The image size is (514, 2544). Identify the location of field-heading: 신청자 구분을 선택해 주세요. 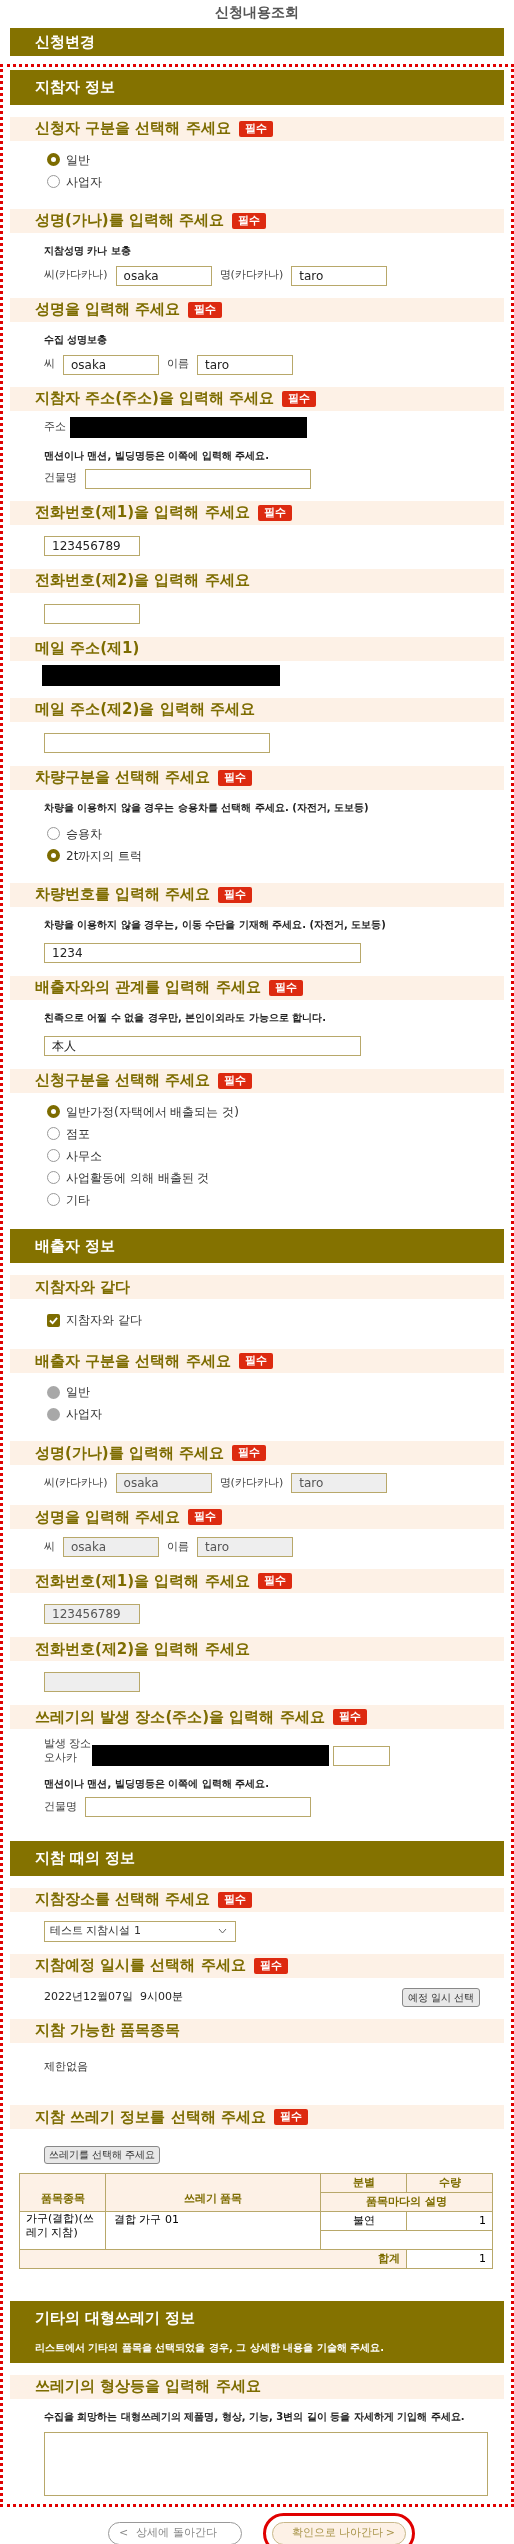
(133, 129).